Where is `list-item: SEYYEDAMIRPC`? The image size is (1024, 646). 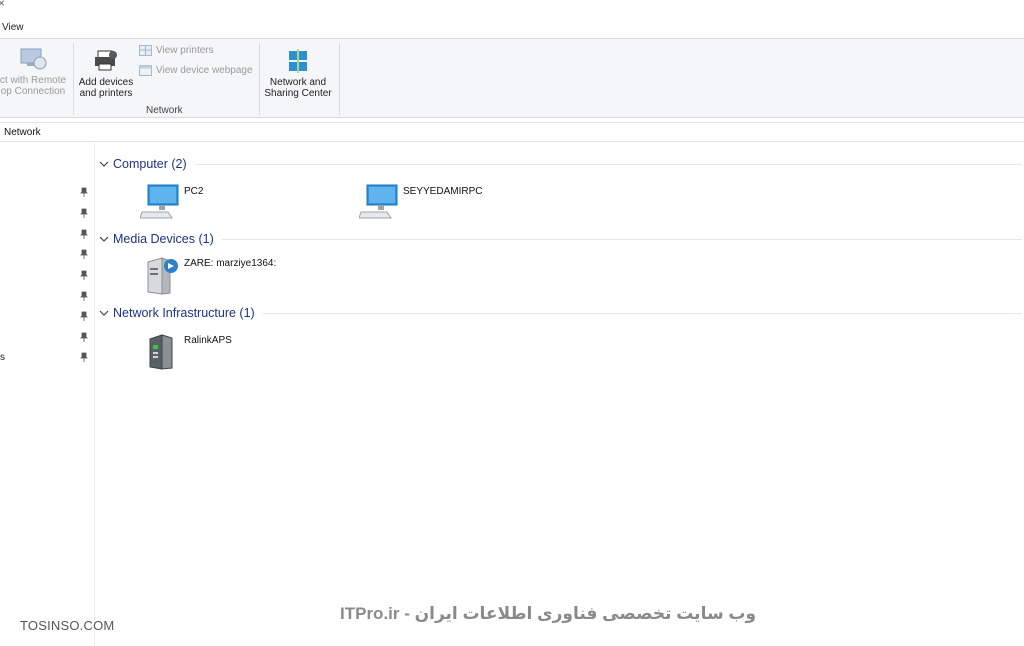
list-item: SEYYEDAMIRPC is located at coordinates (420, 202).